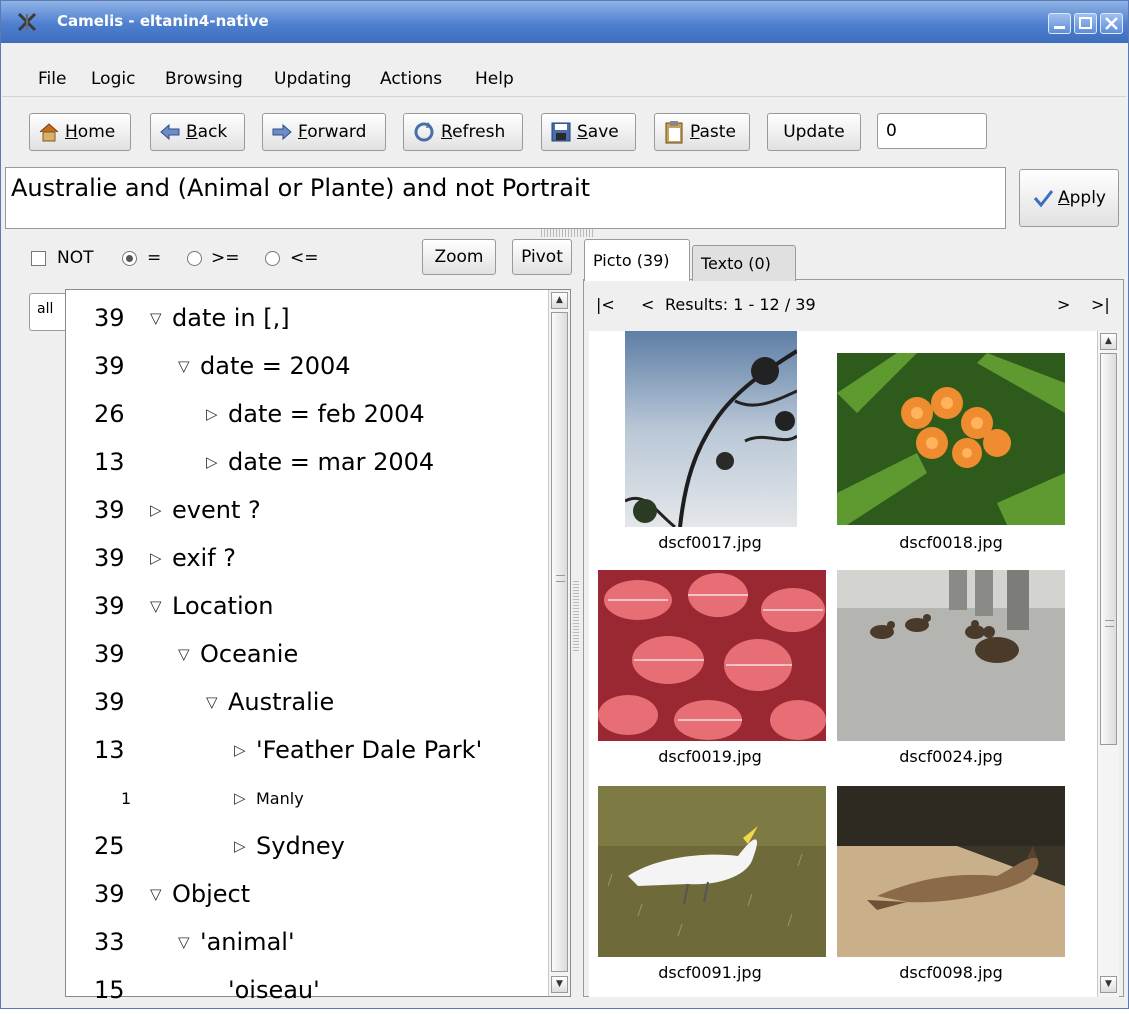 The image size is (1129, 1014). What do you see at coordinates (568, 233) in the screenshot?
I see `query-splitter-handle` at bounding box center [568, 233].